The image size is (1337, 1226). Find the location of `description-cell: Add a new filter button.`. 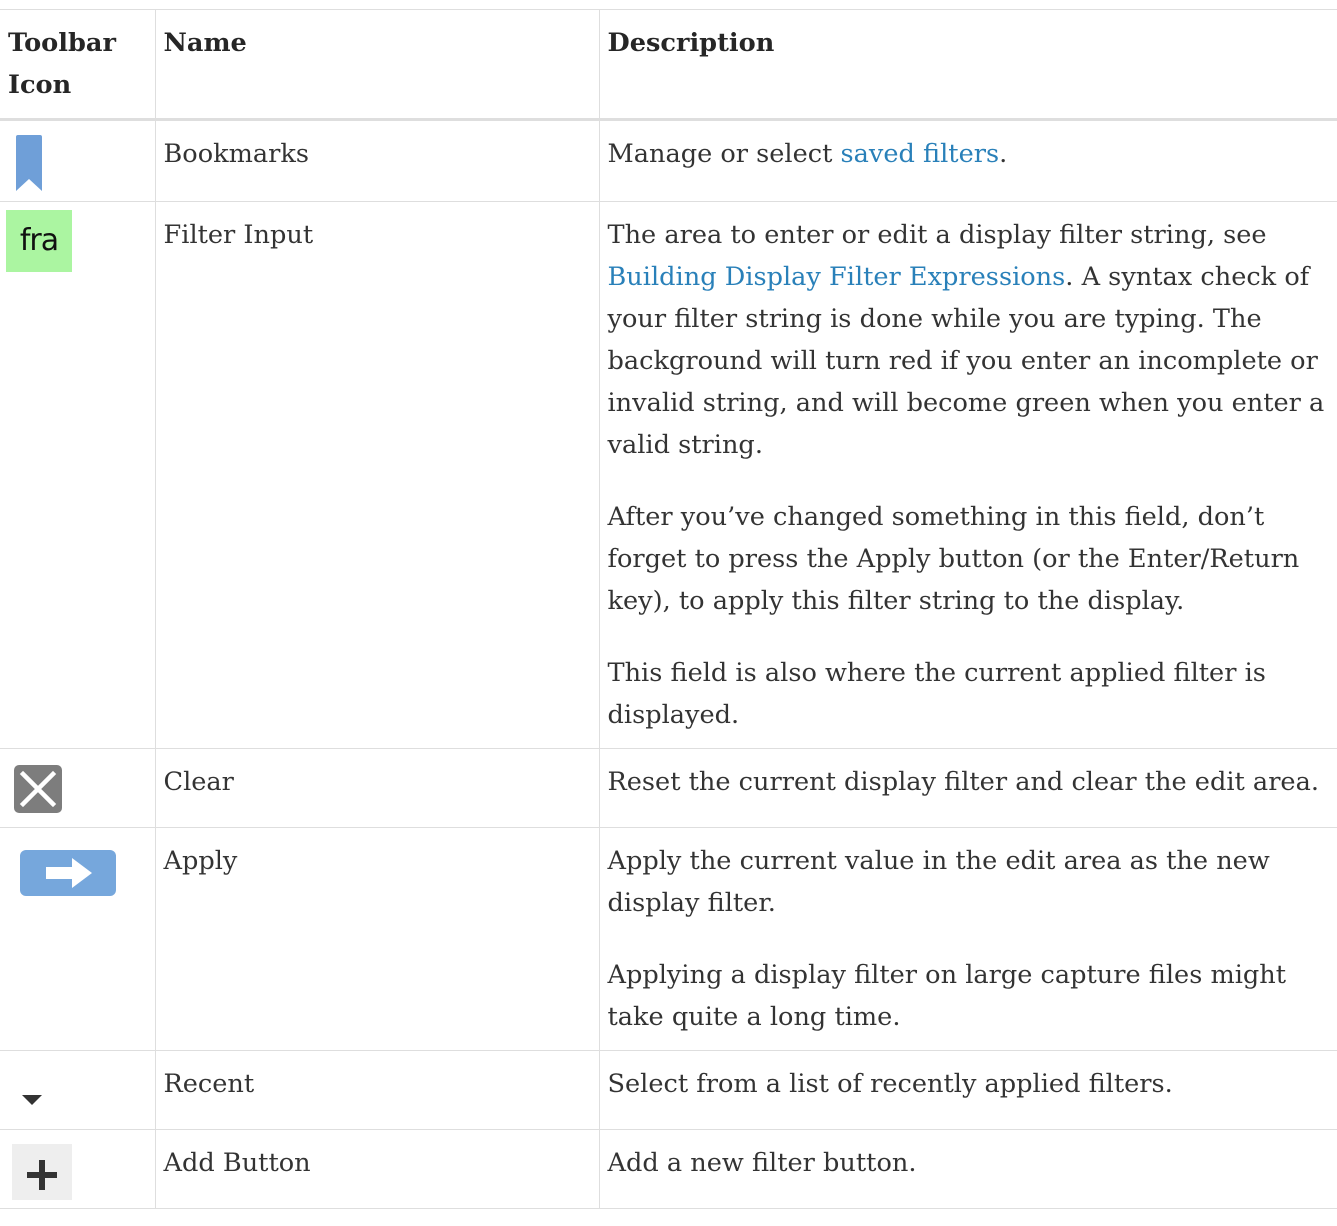

description-cell: Add a new filter button. is located at coordinates (968, 1169).